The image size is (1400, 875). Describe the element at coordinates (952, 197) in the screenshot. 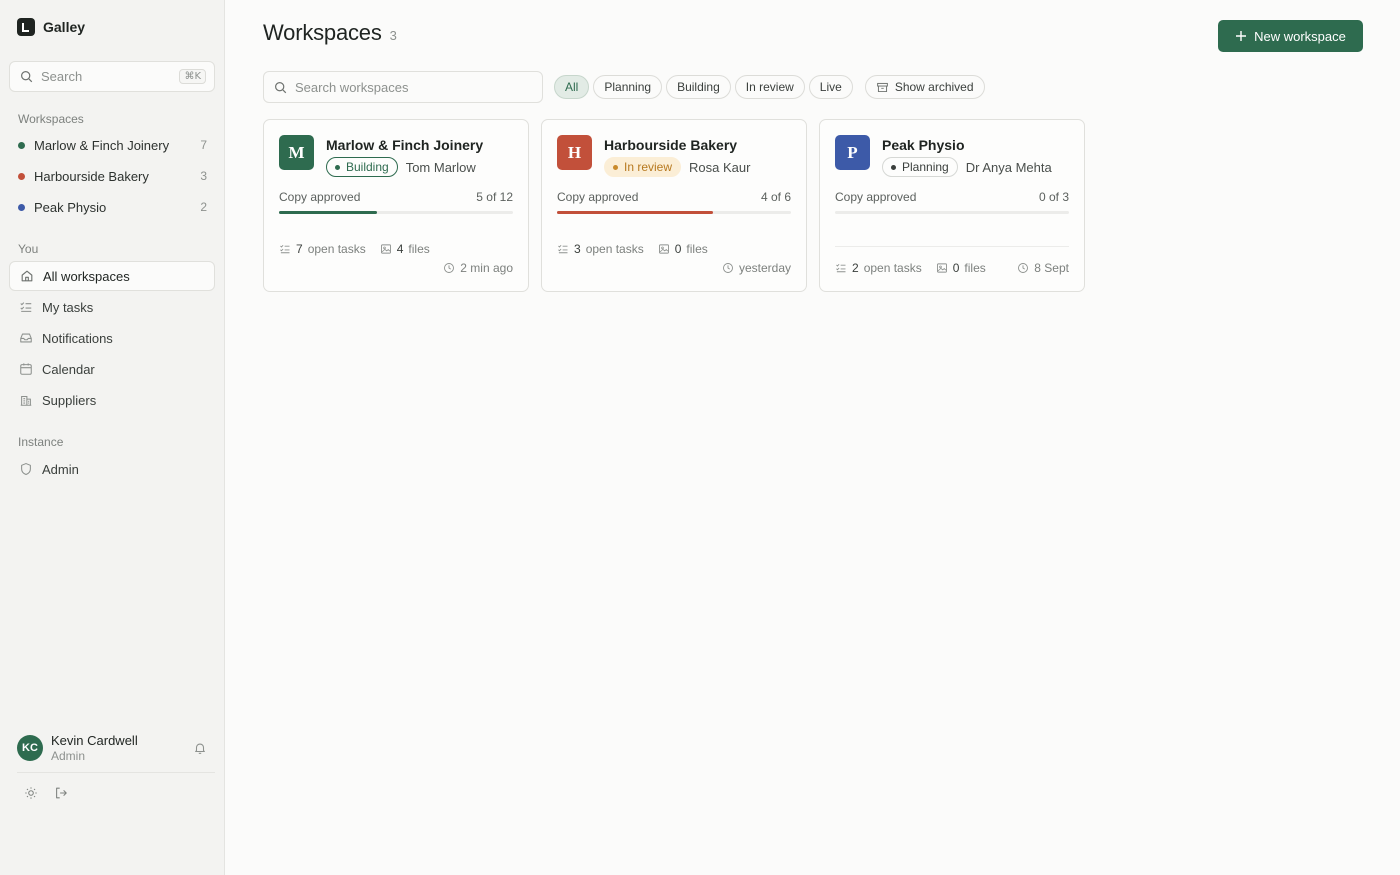

I see `progress-header: Copy approved 0 of 3` at that location.